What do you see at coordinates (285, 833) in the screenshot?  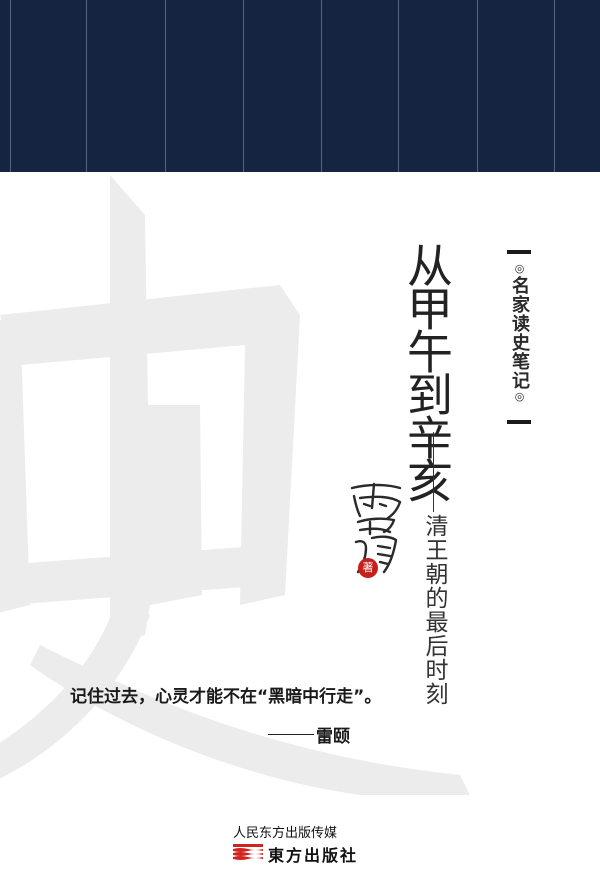 I see `publisher-group-name: 人民东方出版传媒` at bounding box center [285, 833].